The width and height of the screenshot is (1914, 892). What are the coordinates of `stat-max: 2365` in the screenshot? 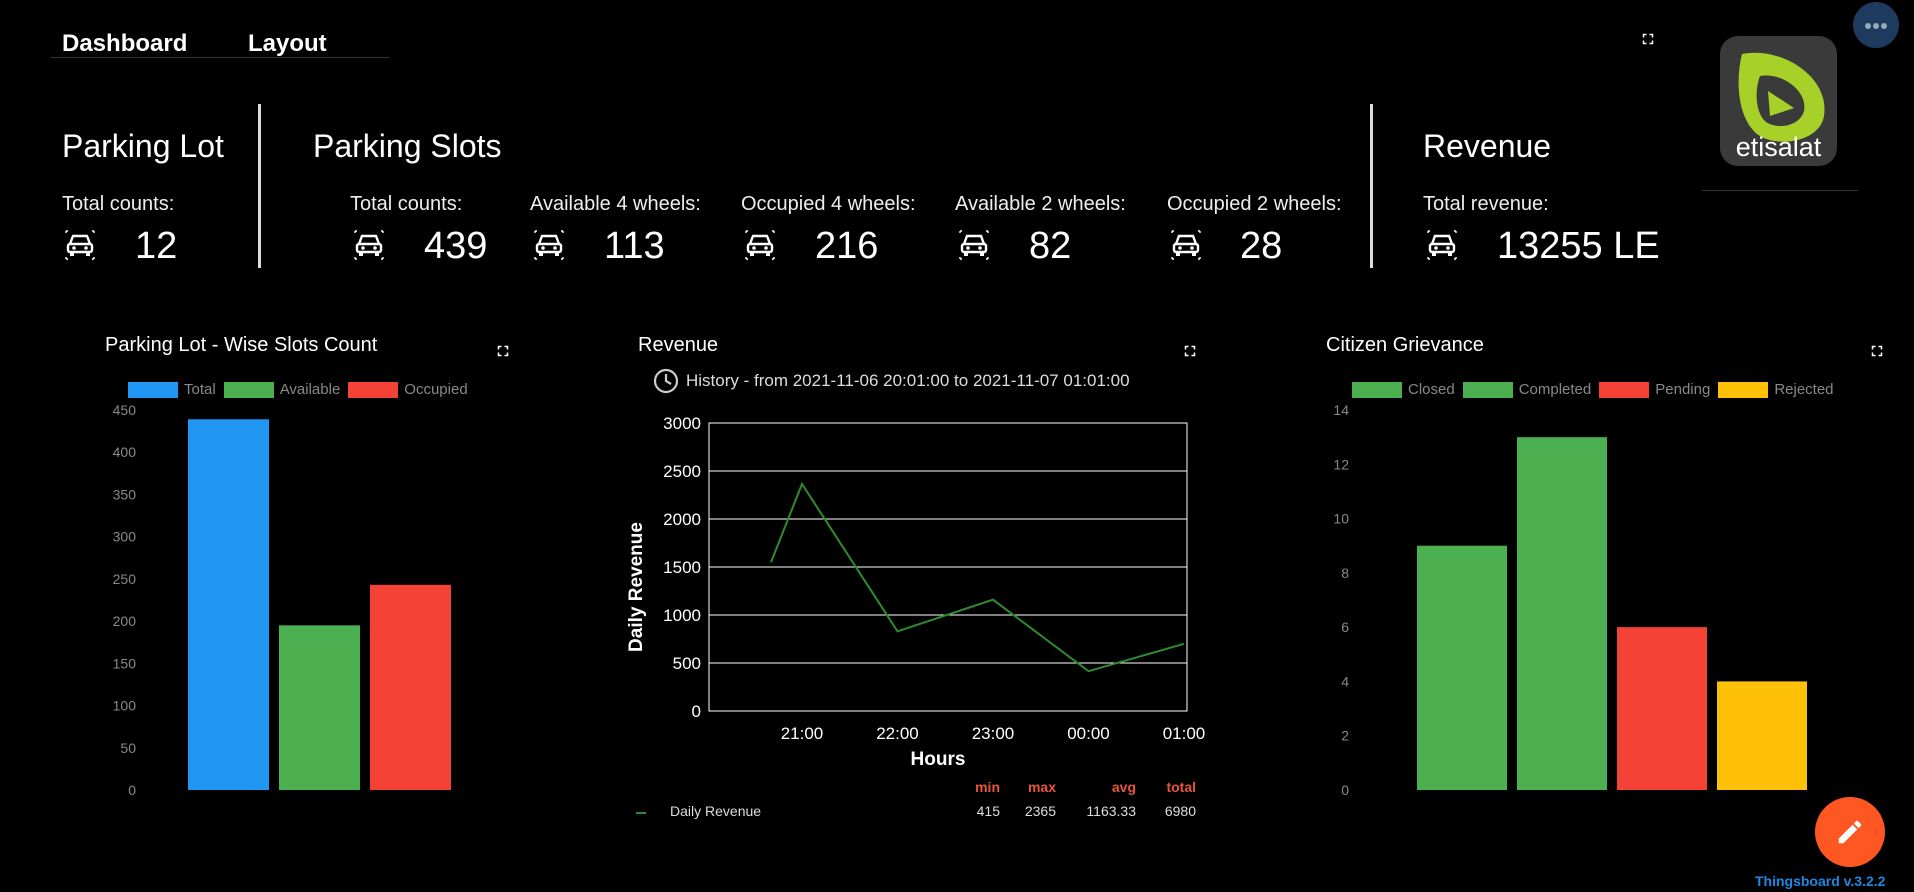 It's located at (1040, 811).